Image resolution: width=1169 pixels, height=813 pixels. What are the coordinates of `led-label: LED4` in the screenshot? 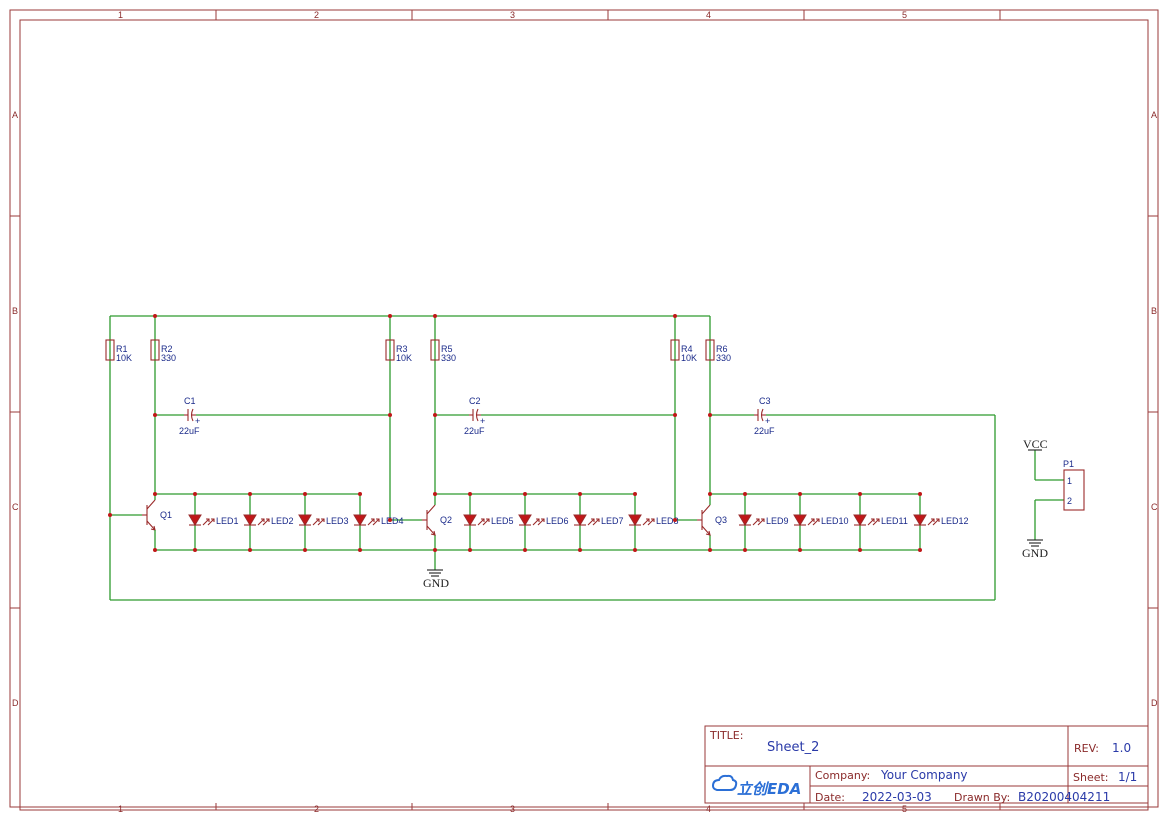 It's located at (392, 521).